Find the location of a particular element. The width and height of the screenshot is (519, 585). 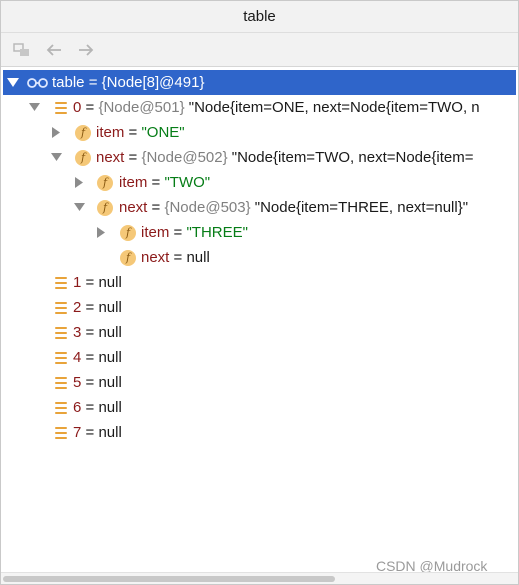

field-value: null is located at coordinates (198, 257).